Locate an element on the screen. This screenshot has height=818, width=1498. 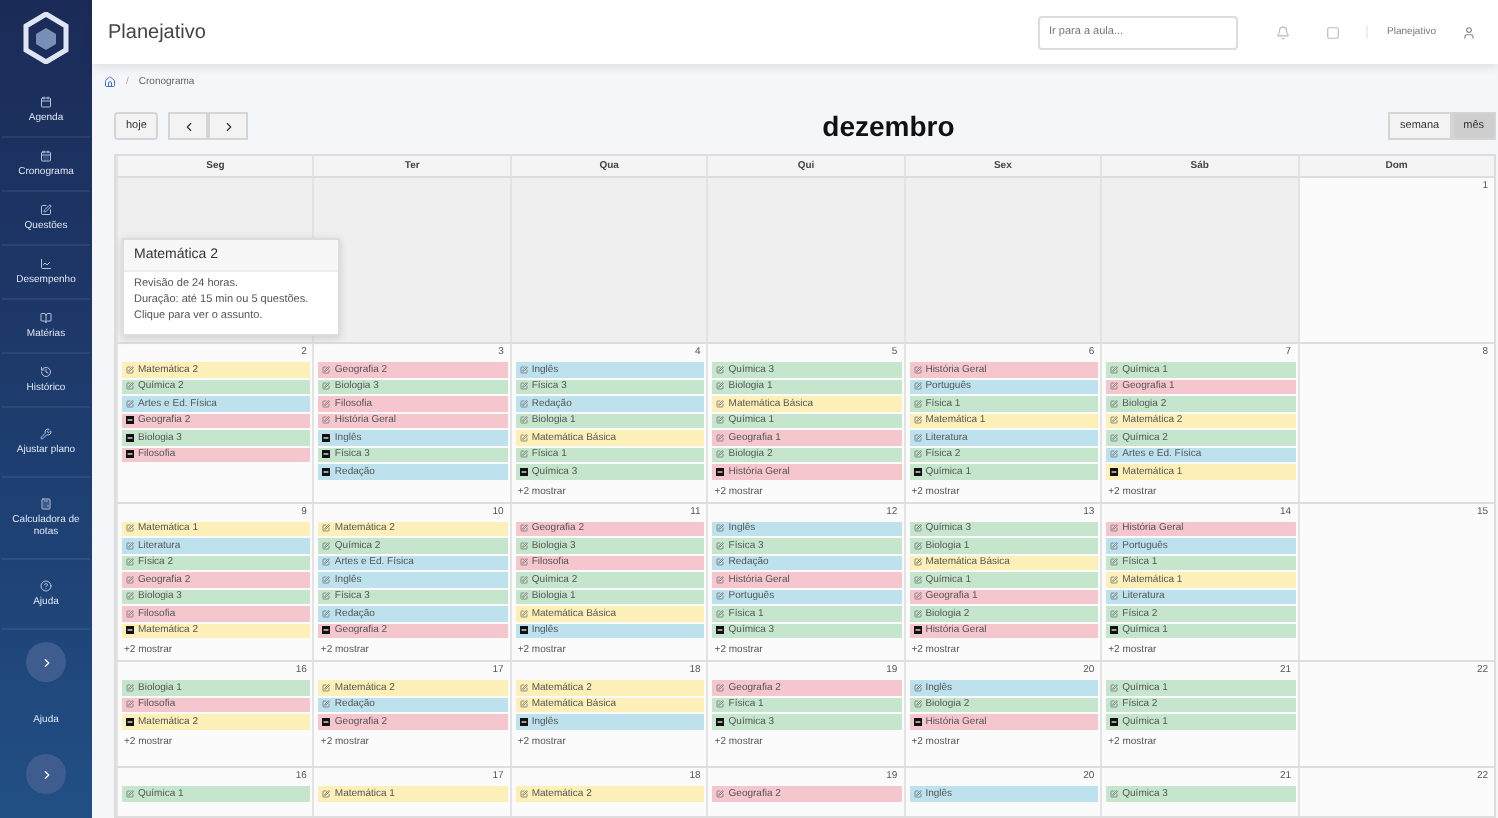
wrench-icon is located at coordinates (46, 434).